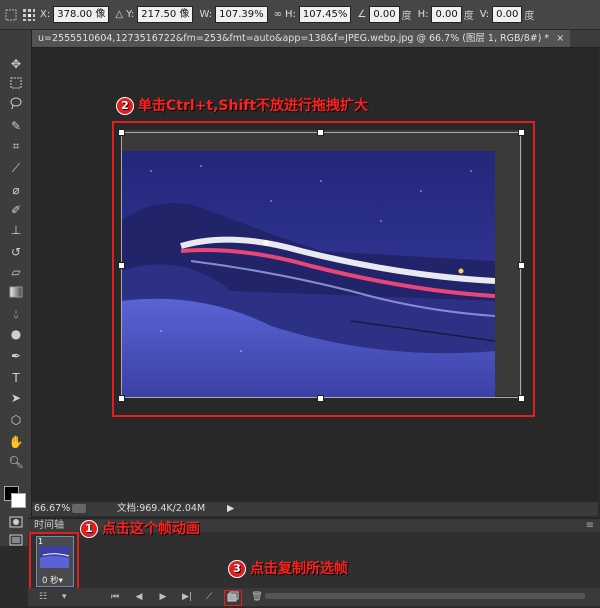 The image size is (600, 608). I want to click on quick-selection-tool-icon: ✎, so click(16, 126).